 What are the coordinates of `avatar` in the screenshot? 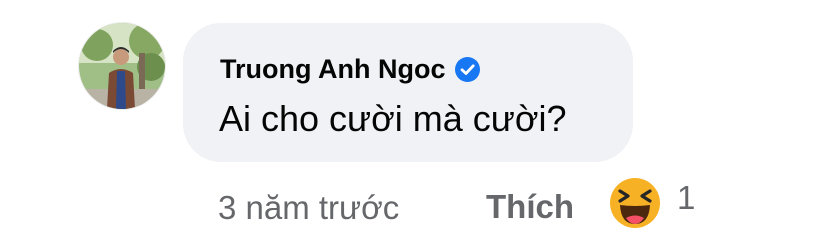 It's located at (122, 66).